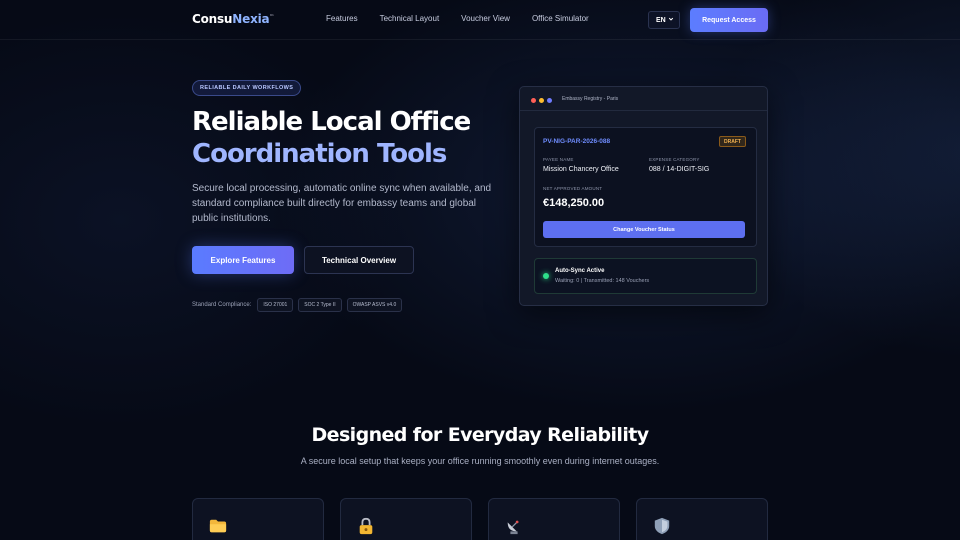 The width and height of the screenshot is (960, 540). I want to click on feature-card-sync, so click(554, 519).